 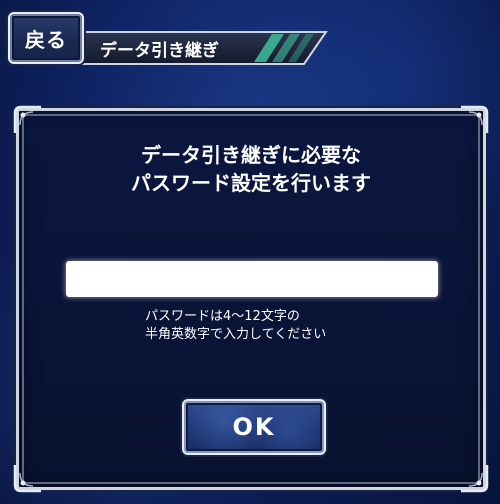 I want to click on password-hint-line: パスワードは4～12文字の, so click(x=222, y=316).